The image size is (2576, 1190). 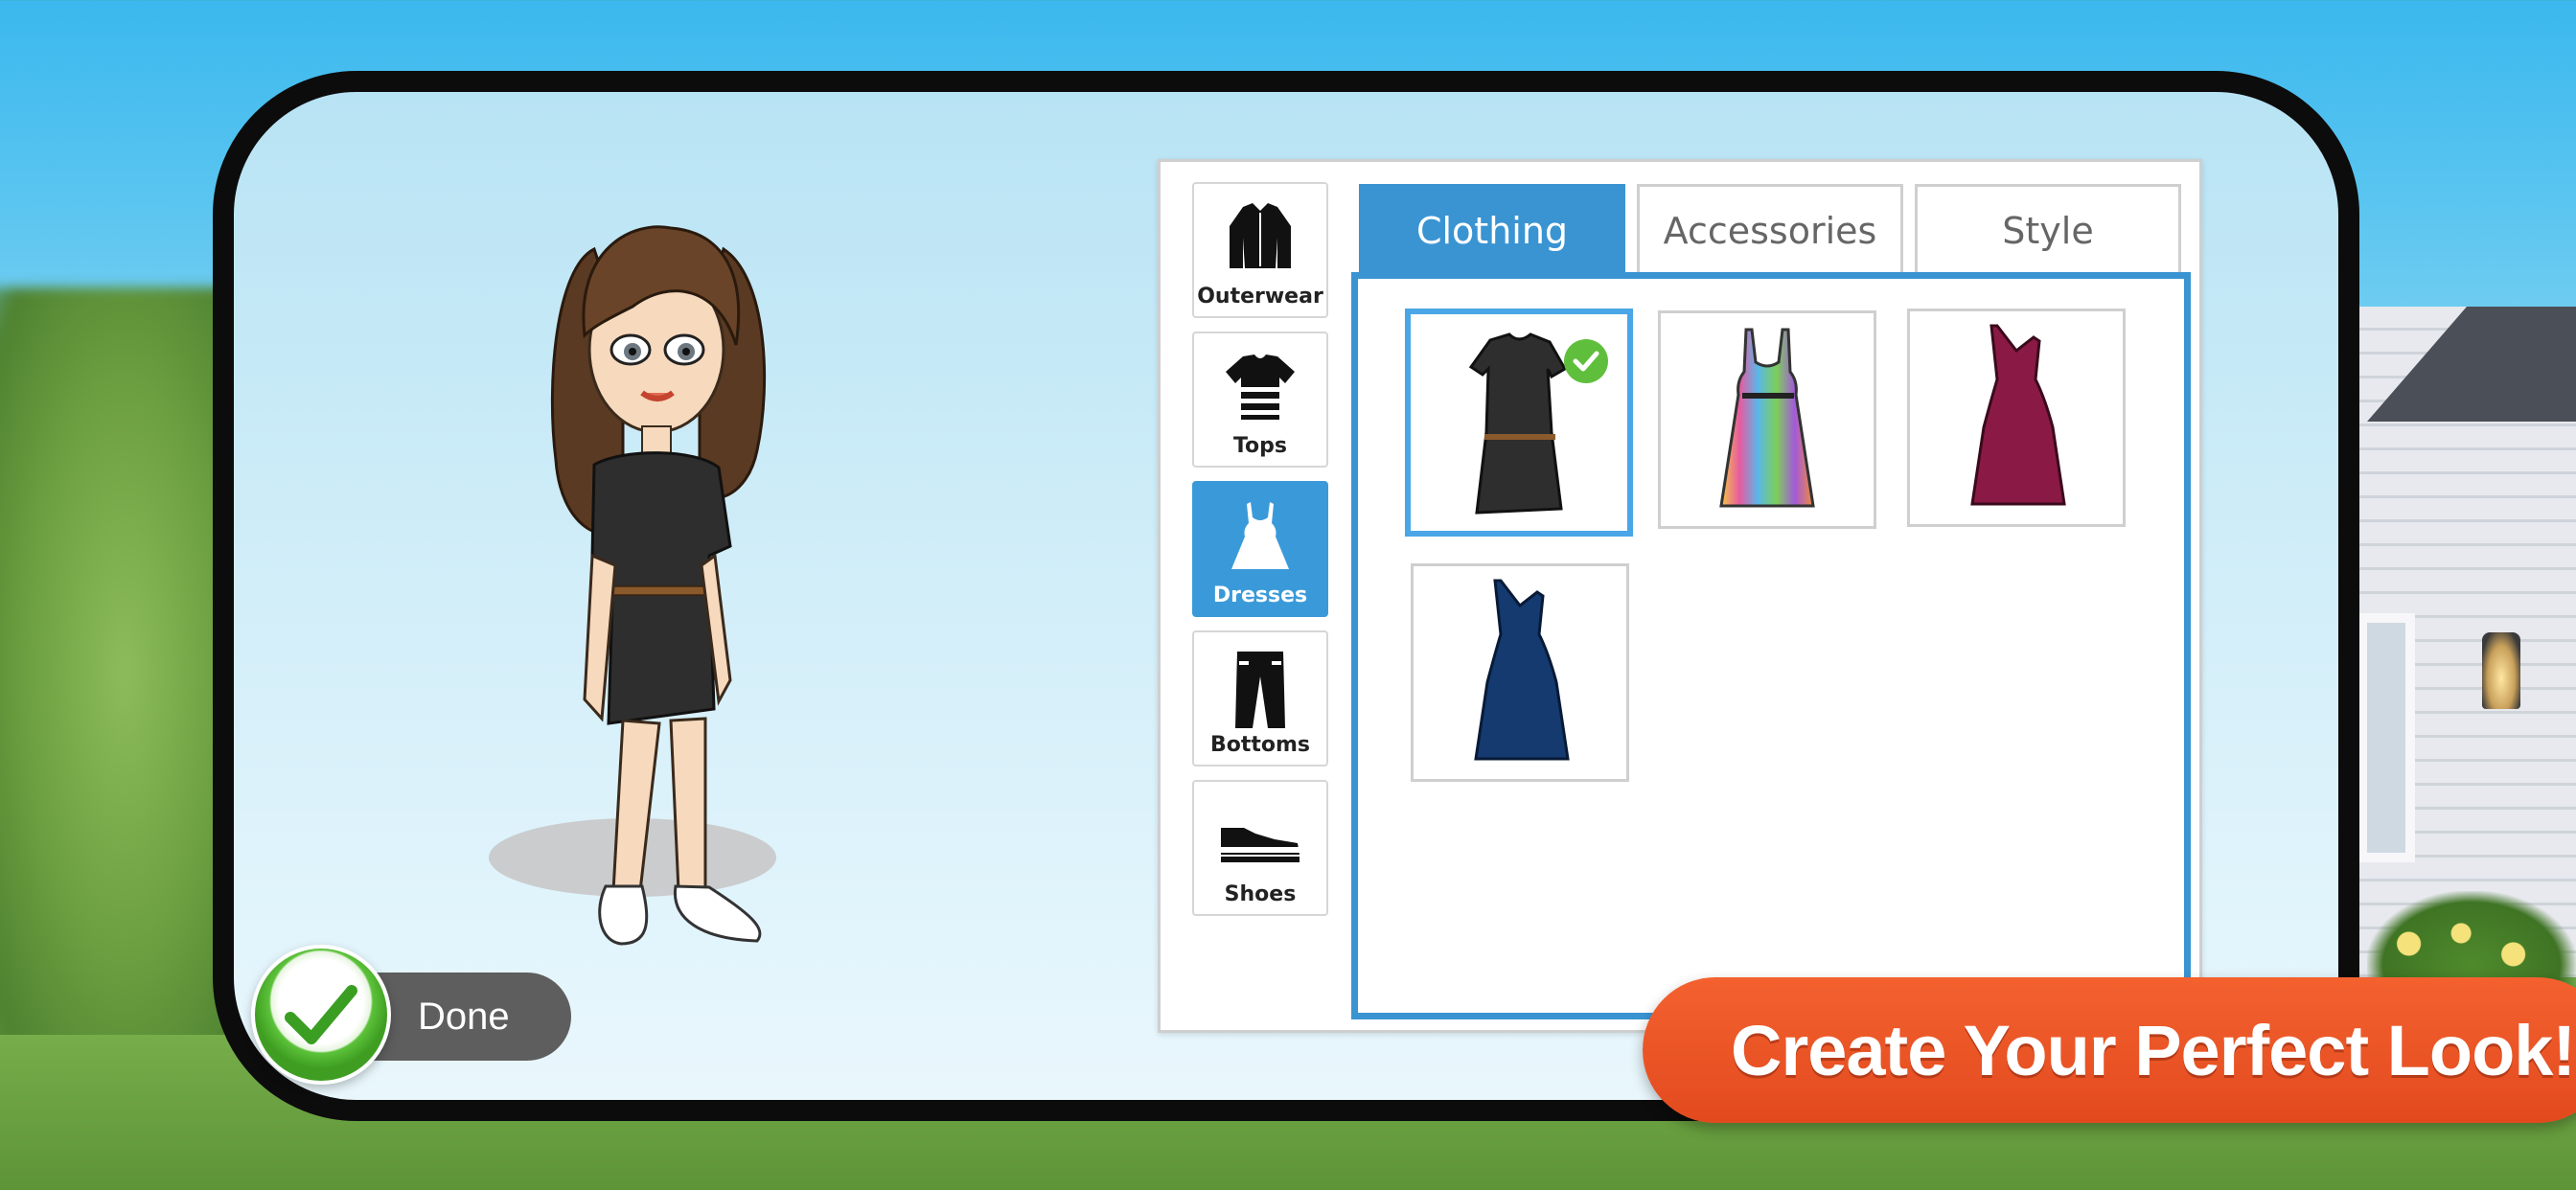 I want to click on jacket-icon, so click(x=1260, y=236).